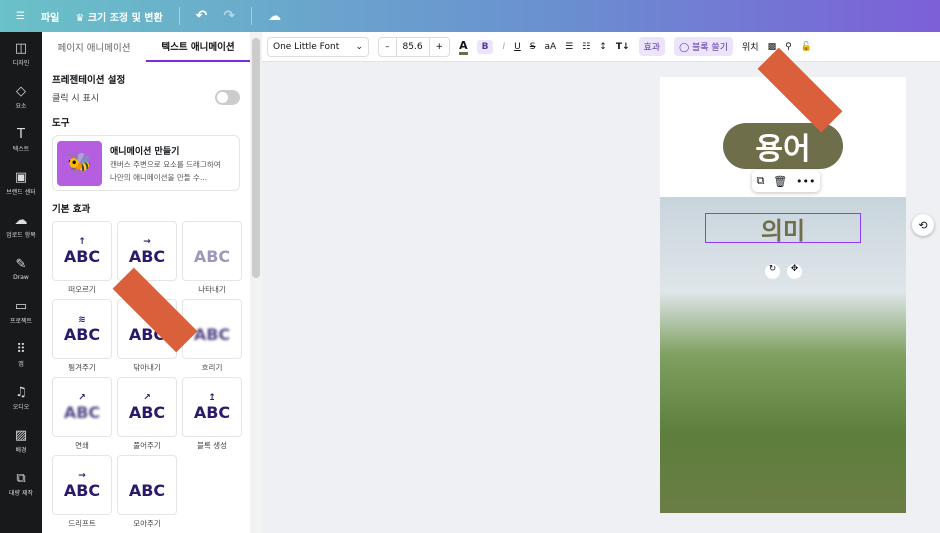 The image size is (940, 533). Describe the element at coordinates (82, 289) in the screenshot. I see `effect-label: 떠오르기` at that location.